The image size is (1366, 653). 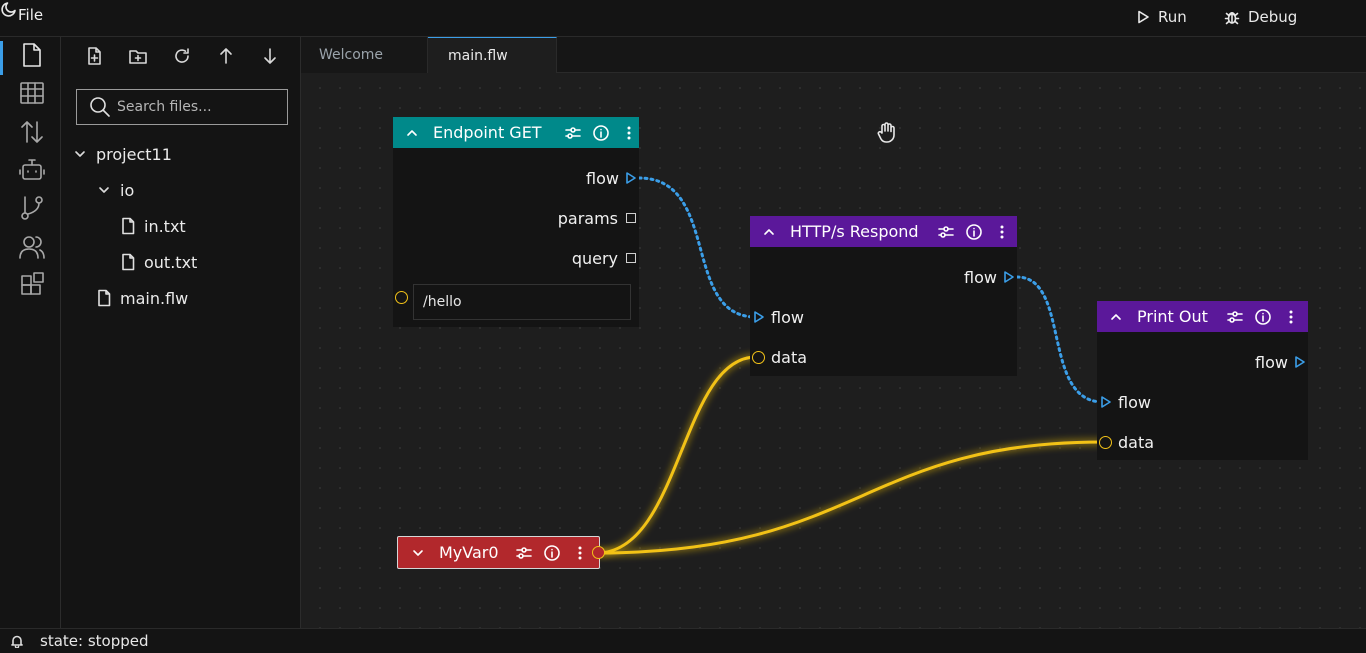 I want to click on menu-file: File, so click(x=30, y=15).